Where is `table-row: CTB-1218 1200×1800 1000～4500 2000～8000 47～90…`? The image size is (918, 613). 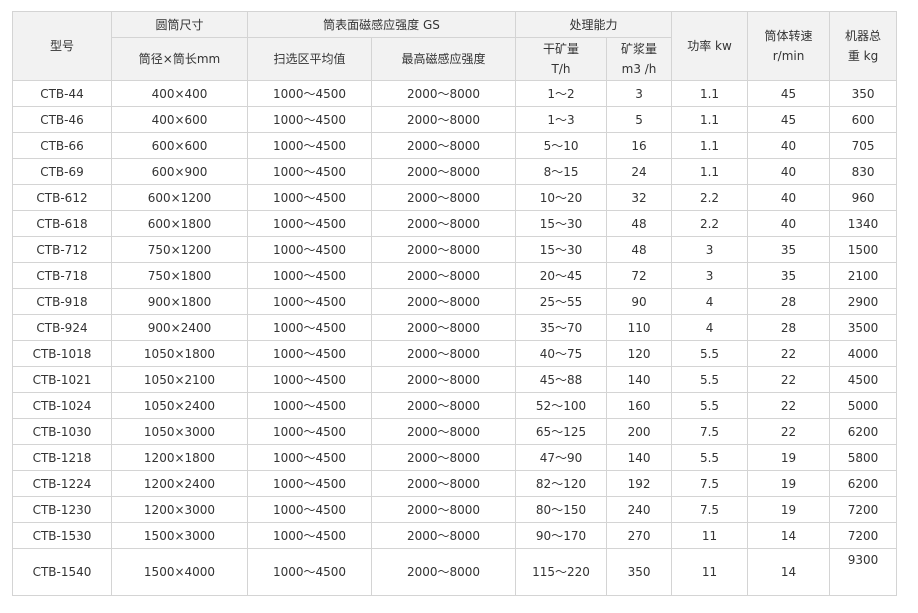 table-row: CTB-1218 1200×1800 1000～4500 2000～8000 47～90… is located at coordinates (455, 457).